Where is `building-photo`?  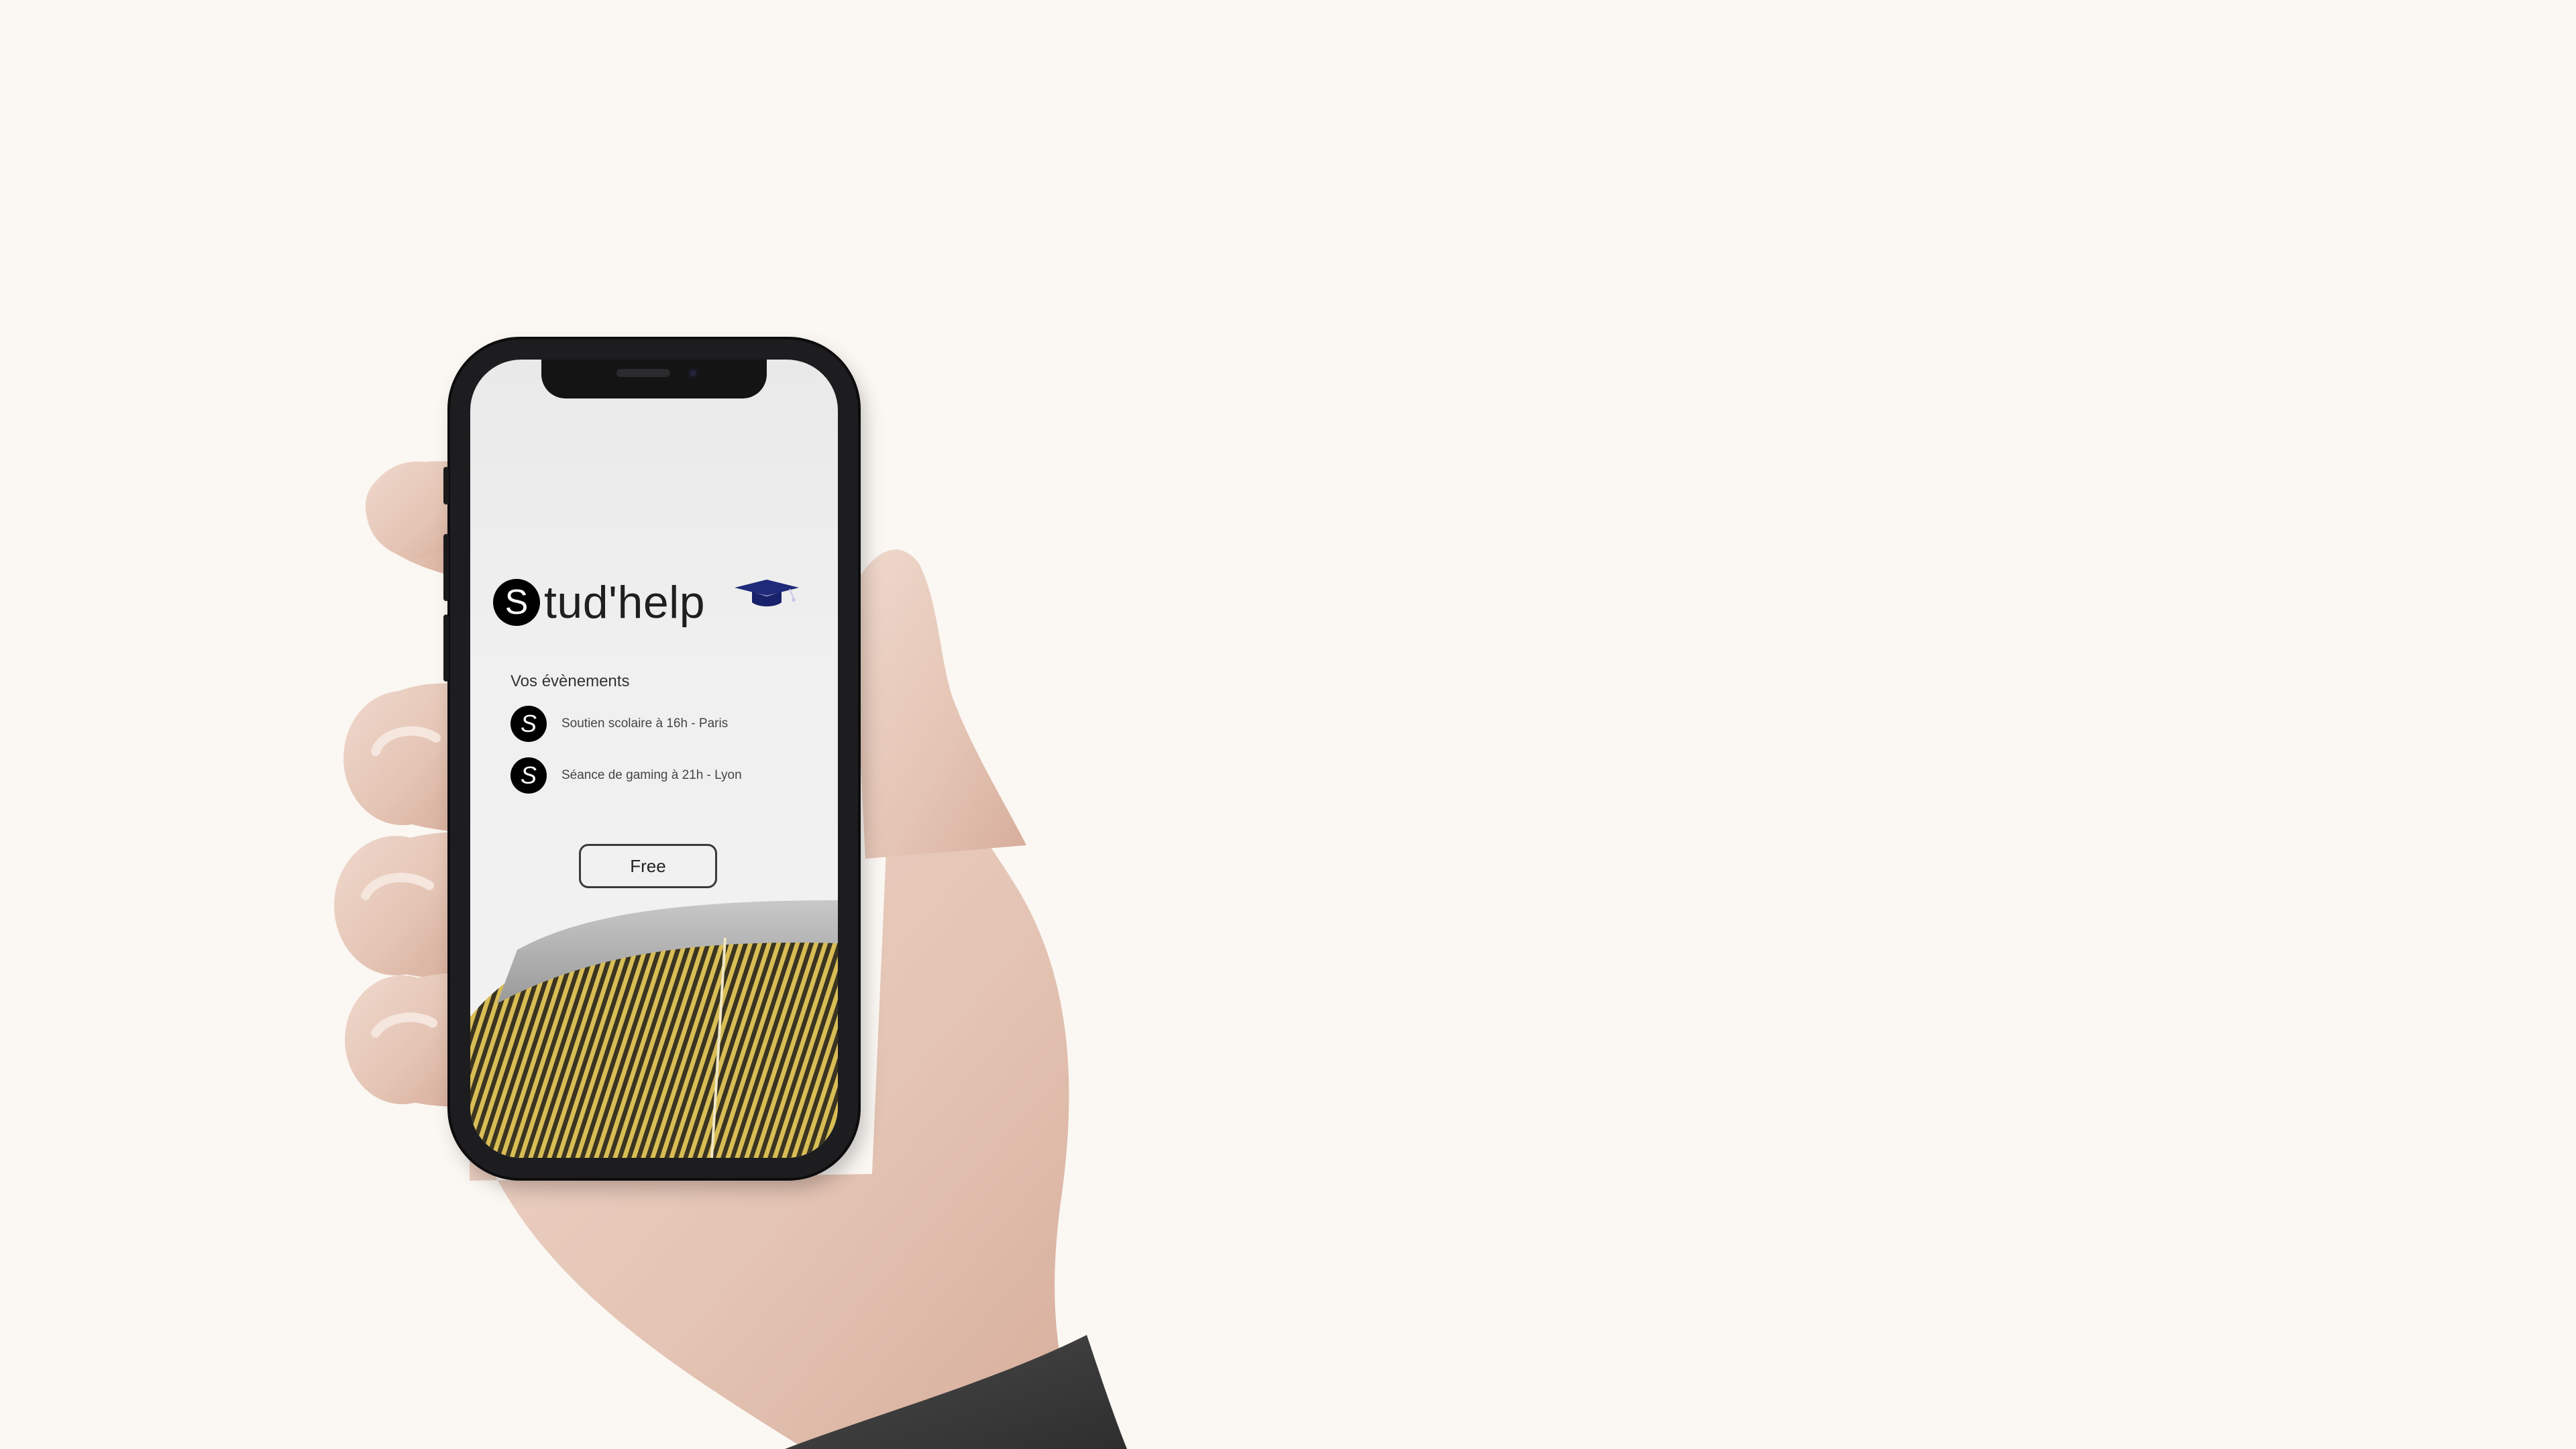
building-photo is located at coordinates (654, 1029).